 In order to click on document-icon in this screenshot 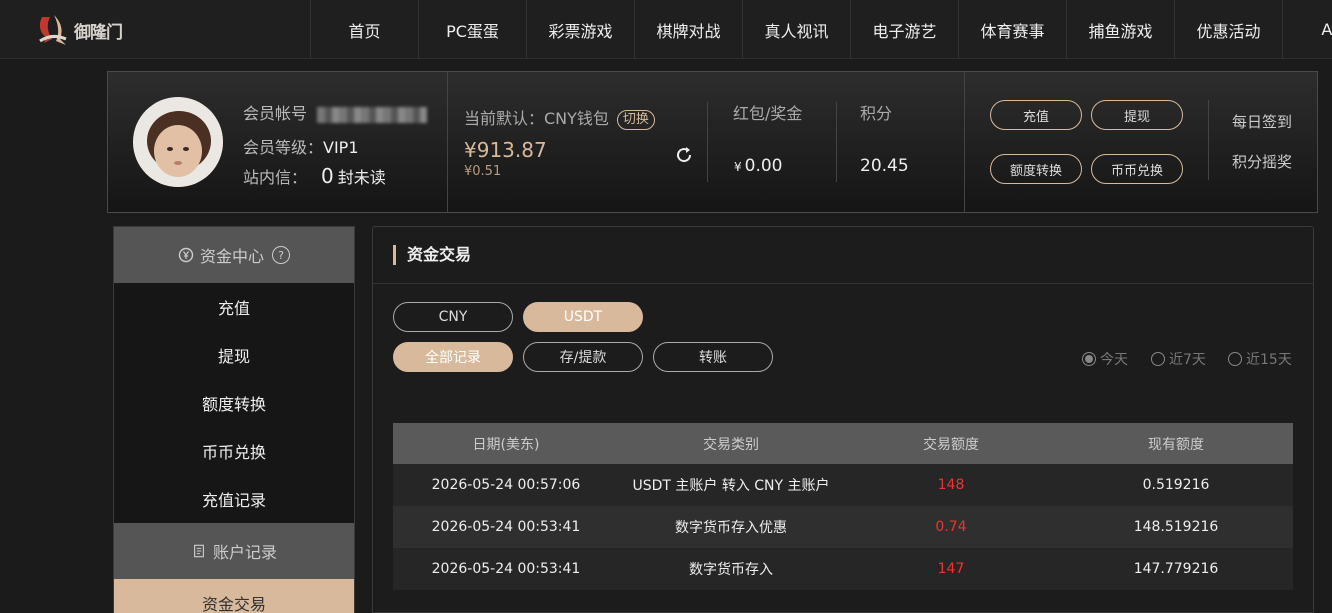, I will do `click(199, 551)`.